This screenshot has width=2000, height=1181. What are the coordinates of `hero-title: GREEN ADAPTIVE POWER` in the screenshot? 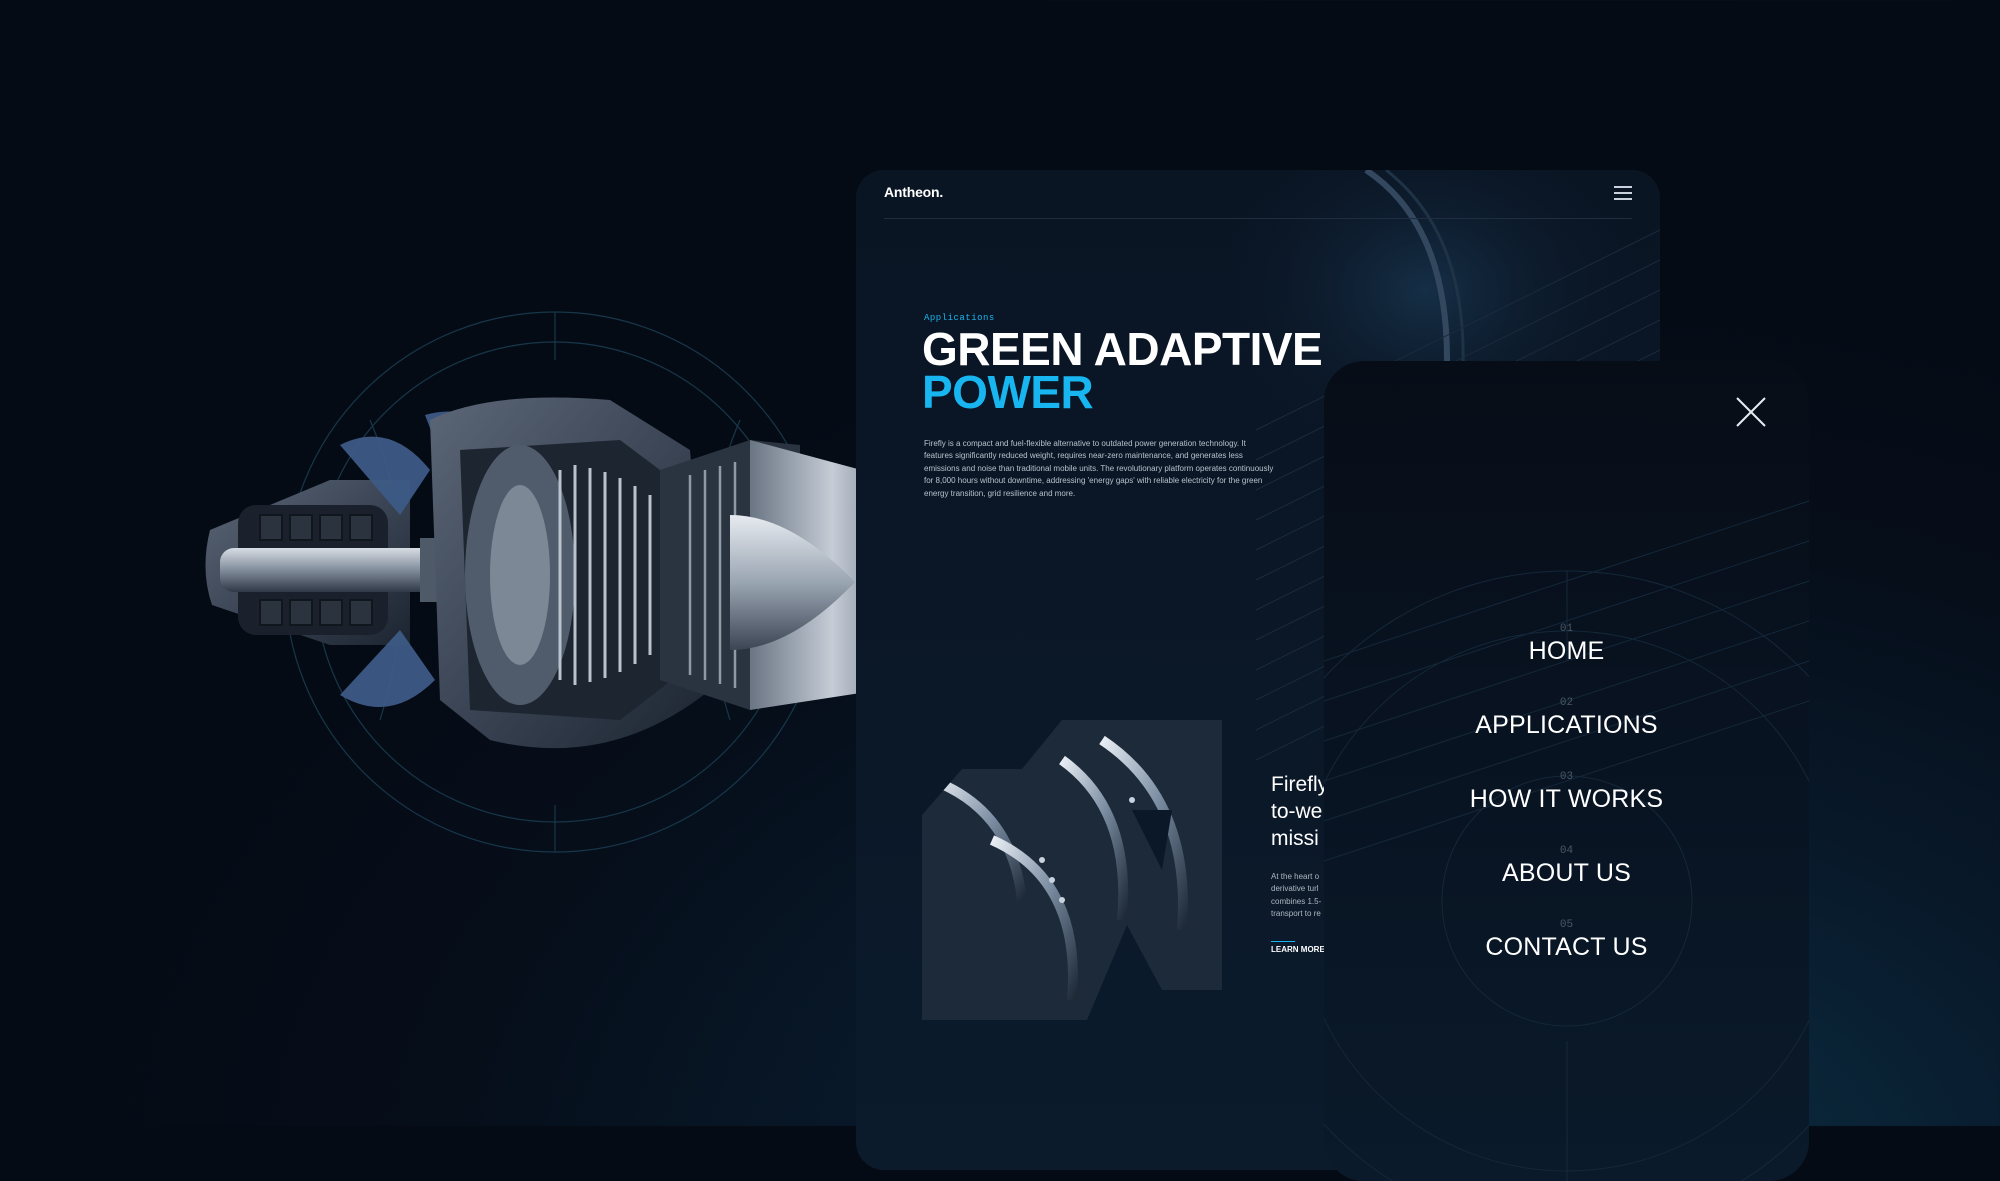 It's located at (1122, 370).